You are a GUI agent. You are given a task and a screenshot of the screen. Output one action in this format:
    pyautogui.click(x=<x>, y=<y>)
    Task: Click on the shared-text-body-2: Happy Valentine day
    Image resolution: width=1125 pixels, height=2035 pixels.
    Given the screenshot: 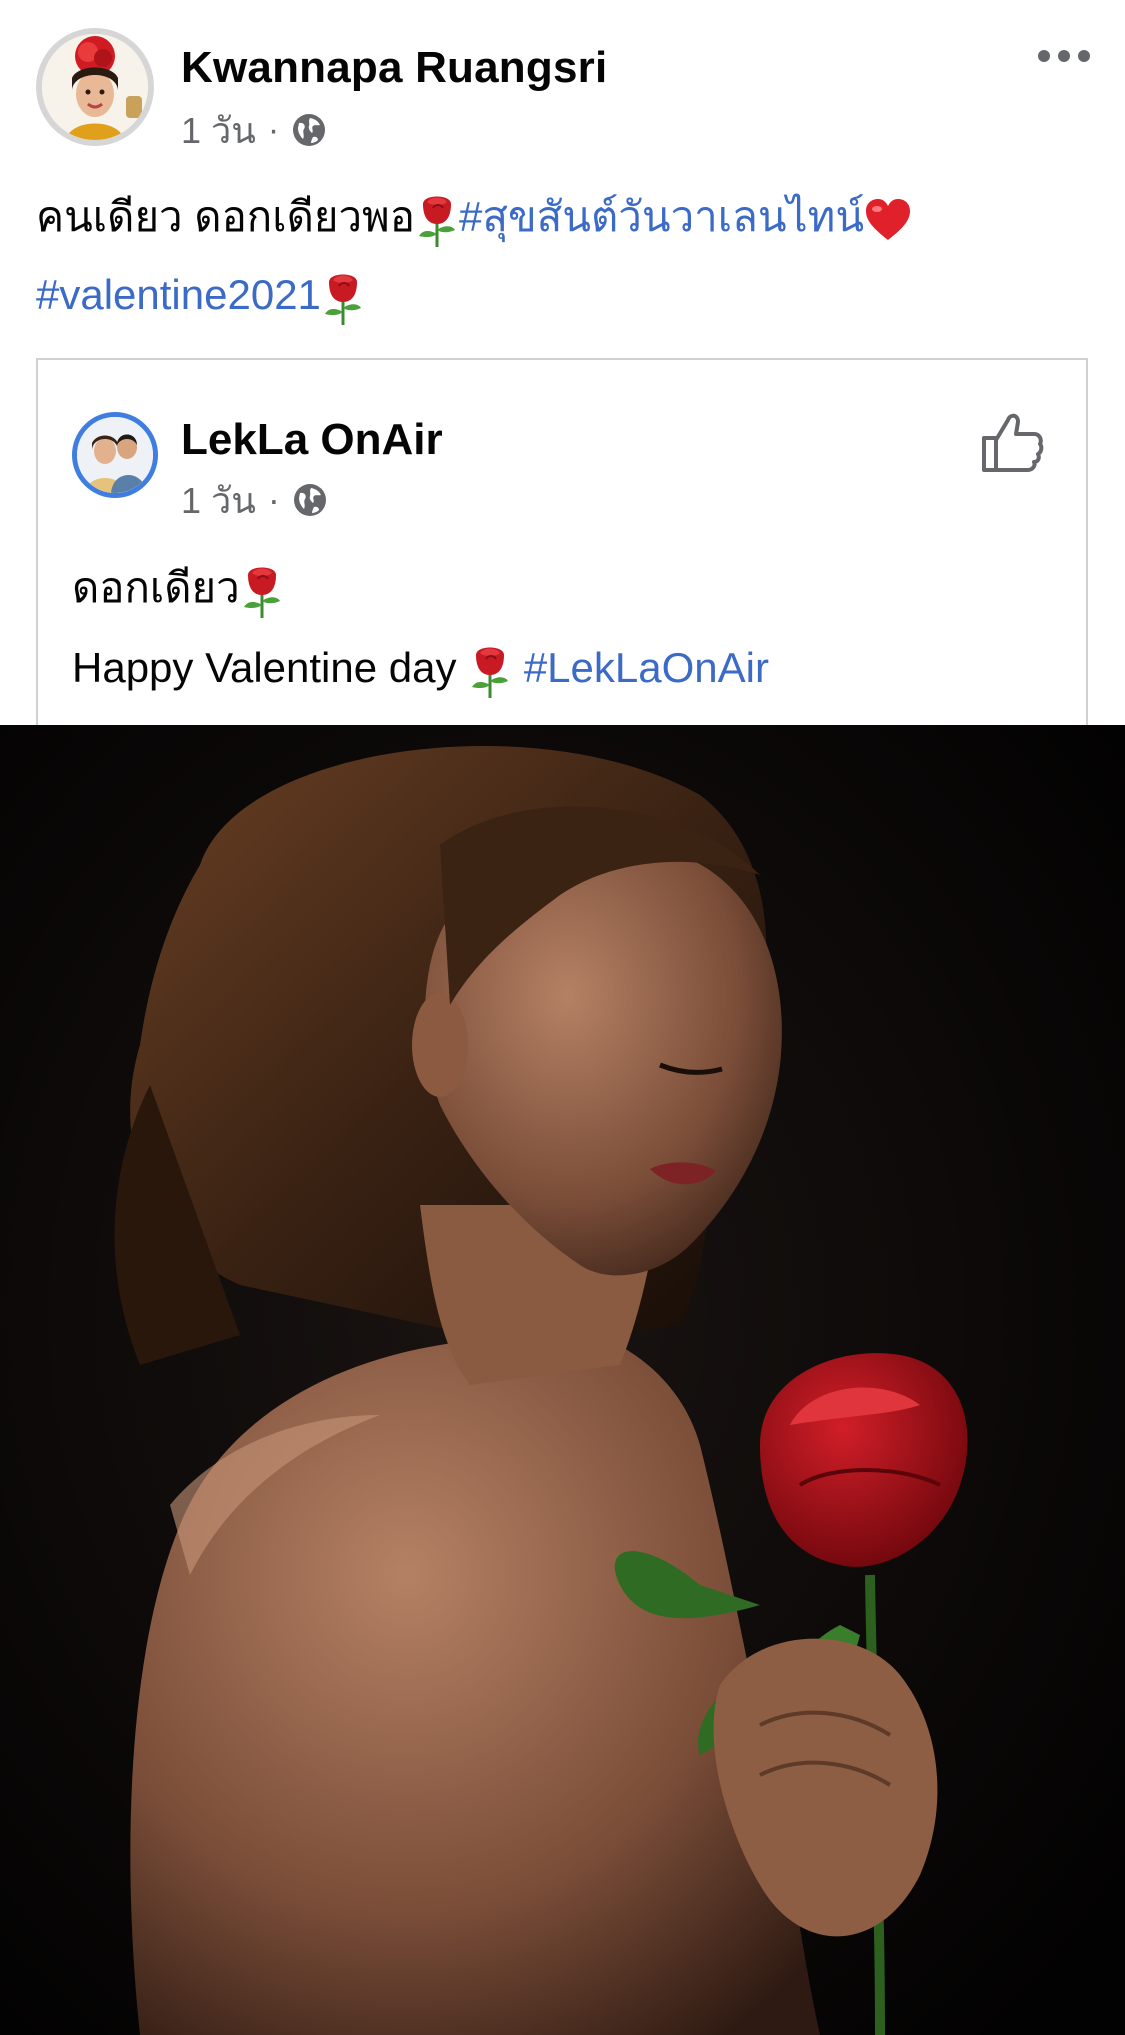 What is the action you would take?
    pyautogui.click(x=264, y=667)
    